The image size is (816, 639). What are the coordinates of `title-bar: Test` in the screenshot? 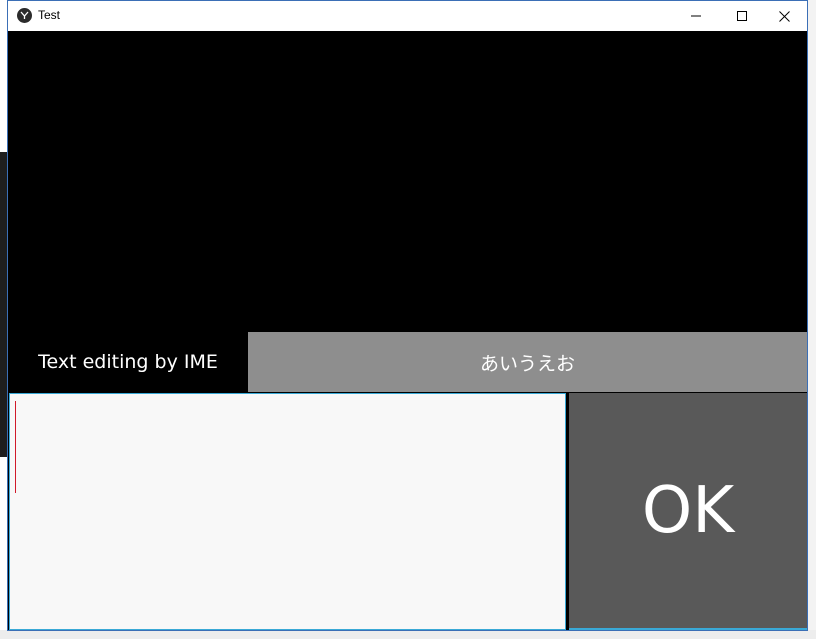 It's located at (407, 16).